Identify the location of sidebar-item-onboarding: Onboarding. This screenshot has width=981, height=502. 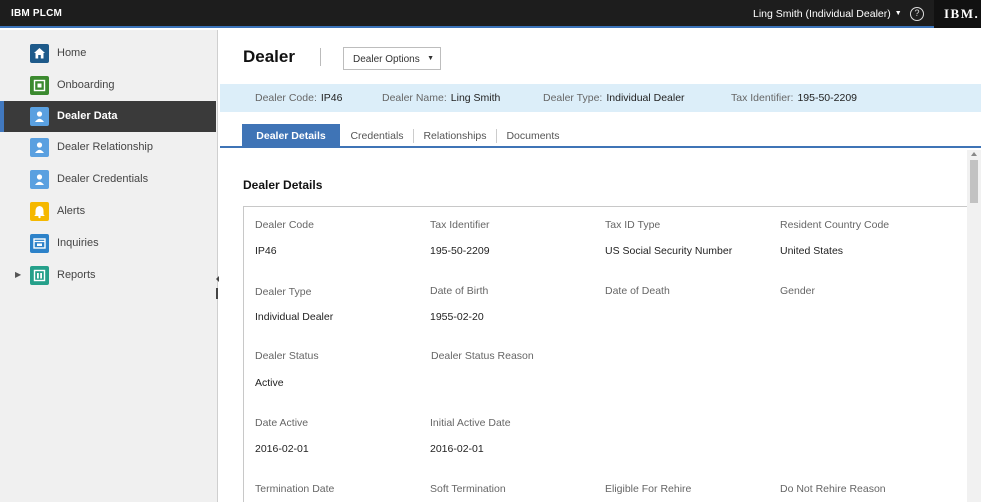
(108, 85).